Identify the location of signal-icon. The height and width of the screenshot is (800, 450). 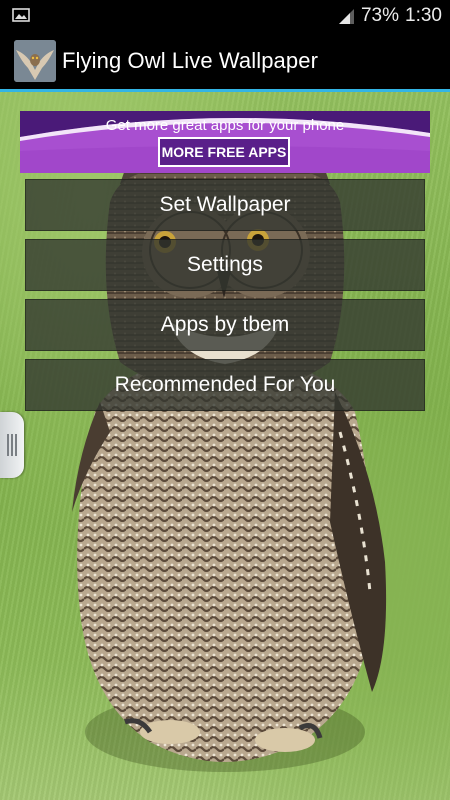
(346, 16).